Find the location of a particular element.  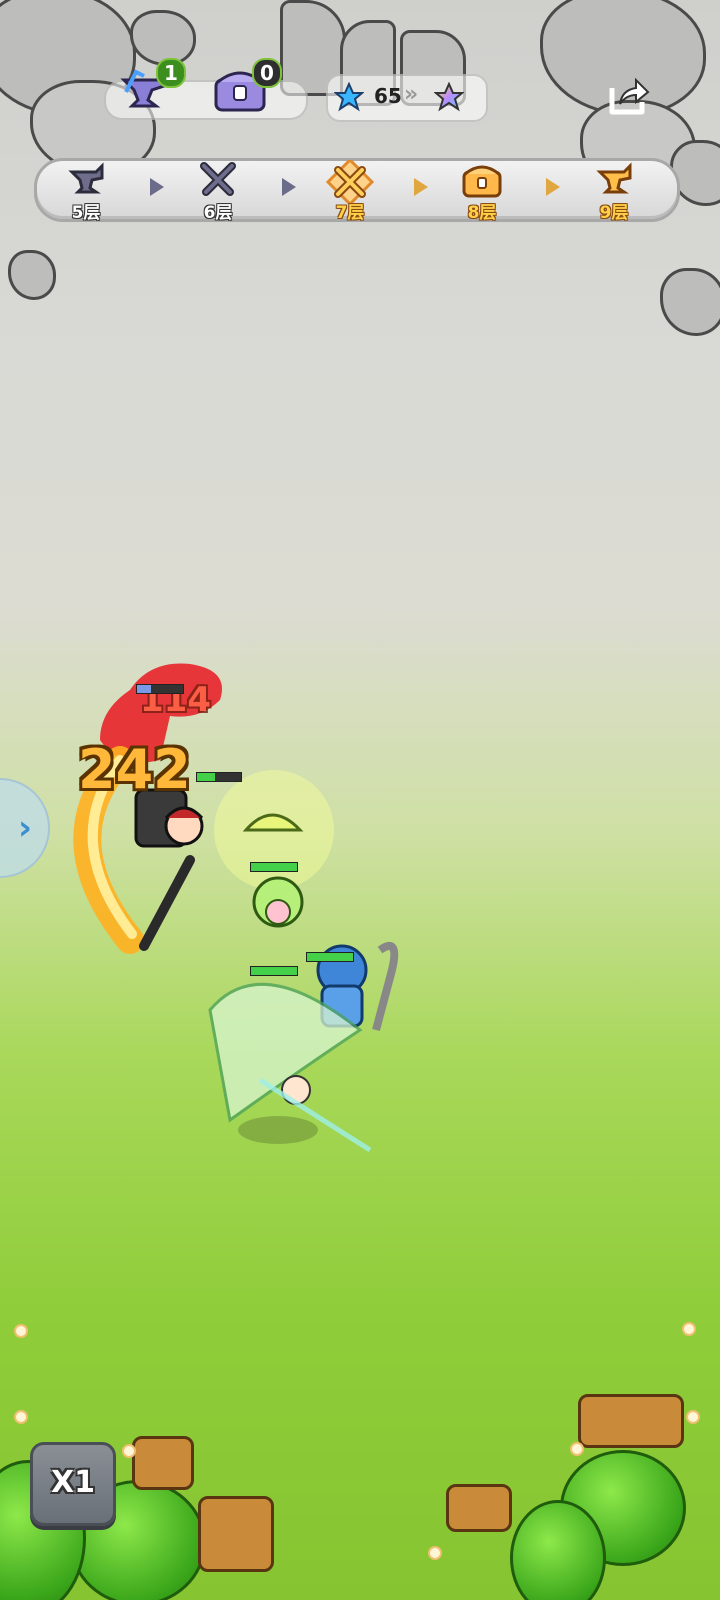

floor-node-8: 8层 is located at coordinates (482, 191).